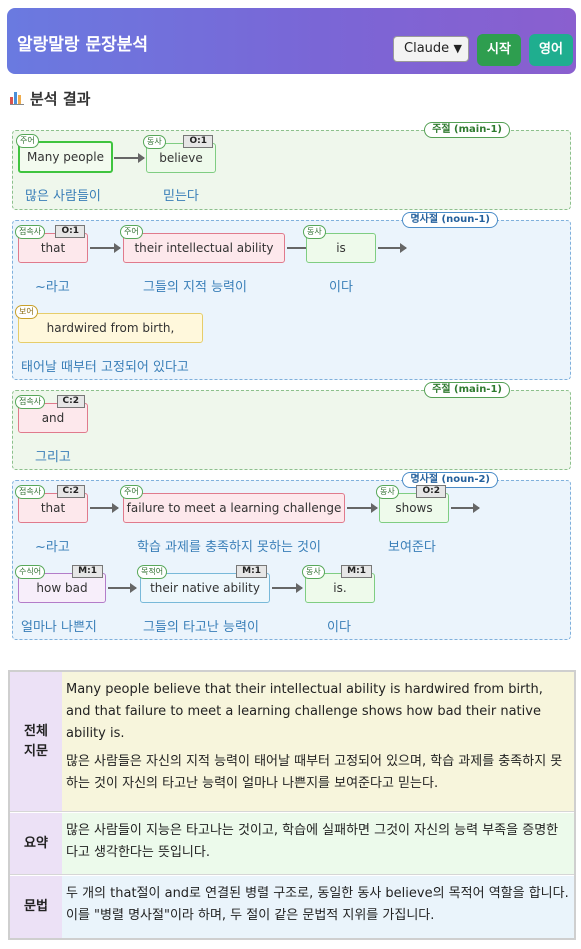 Image resolution: width=581 pixels, height=949 pixels. I want to click on model-select-value: Claude, so click(427, 48).